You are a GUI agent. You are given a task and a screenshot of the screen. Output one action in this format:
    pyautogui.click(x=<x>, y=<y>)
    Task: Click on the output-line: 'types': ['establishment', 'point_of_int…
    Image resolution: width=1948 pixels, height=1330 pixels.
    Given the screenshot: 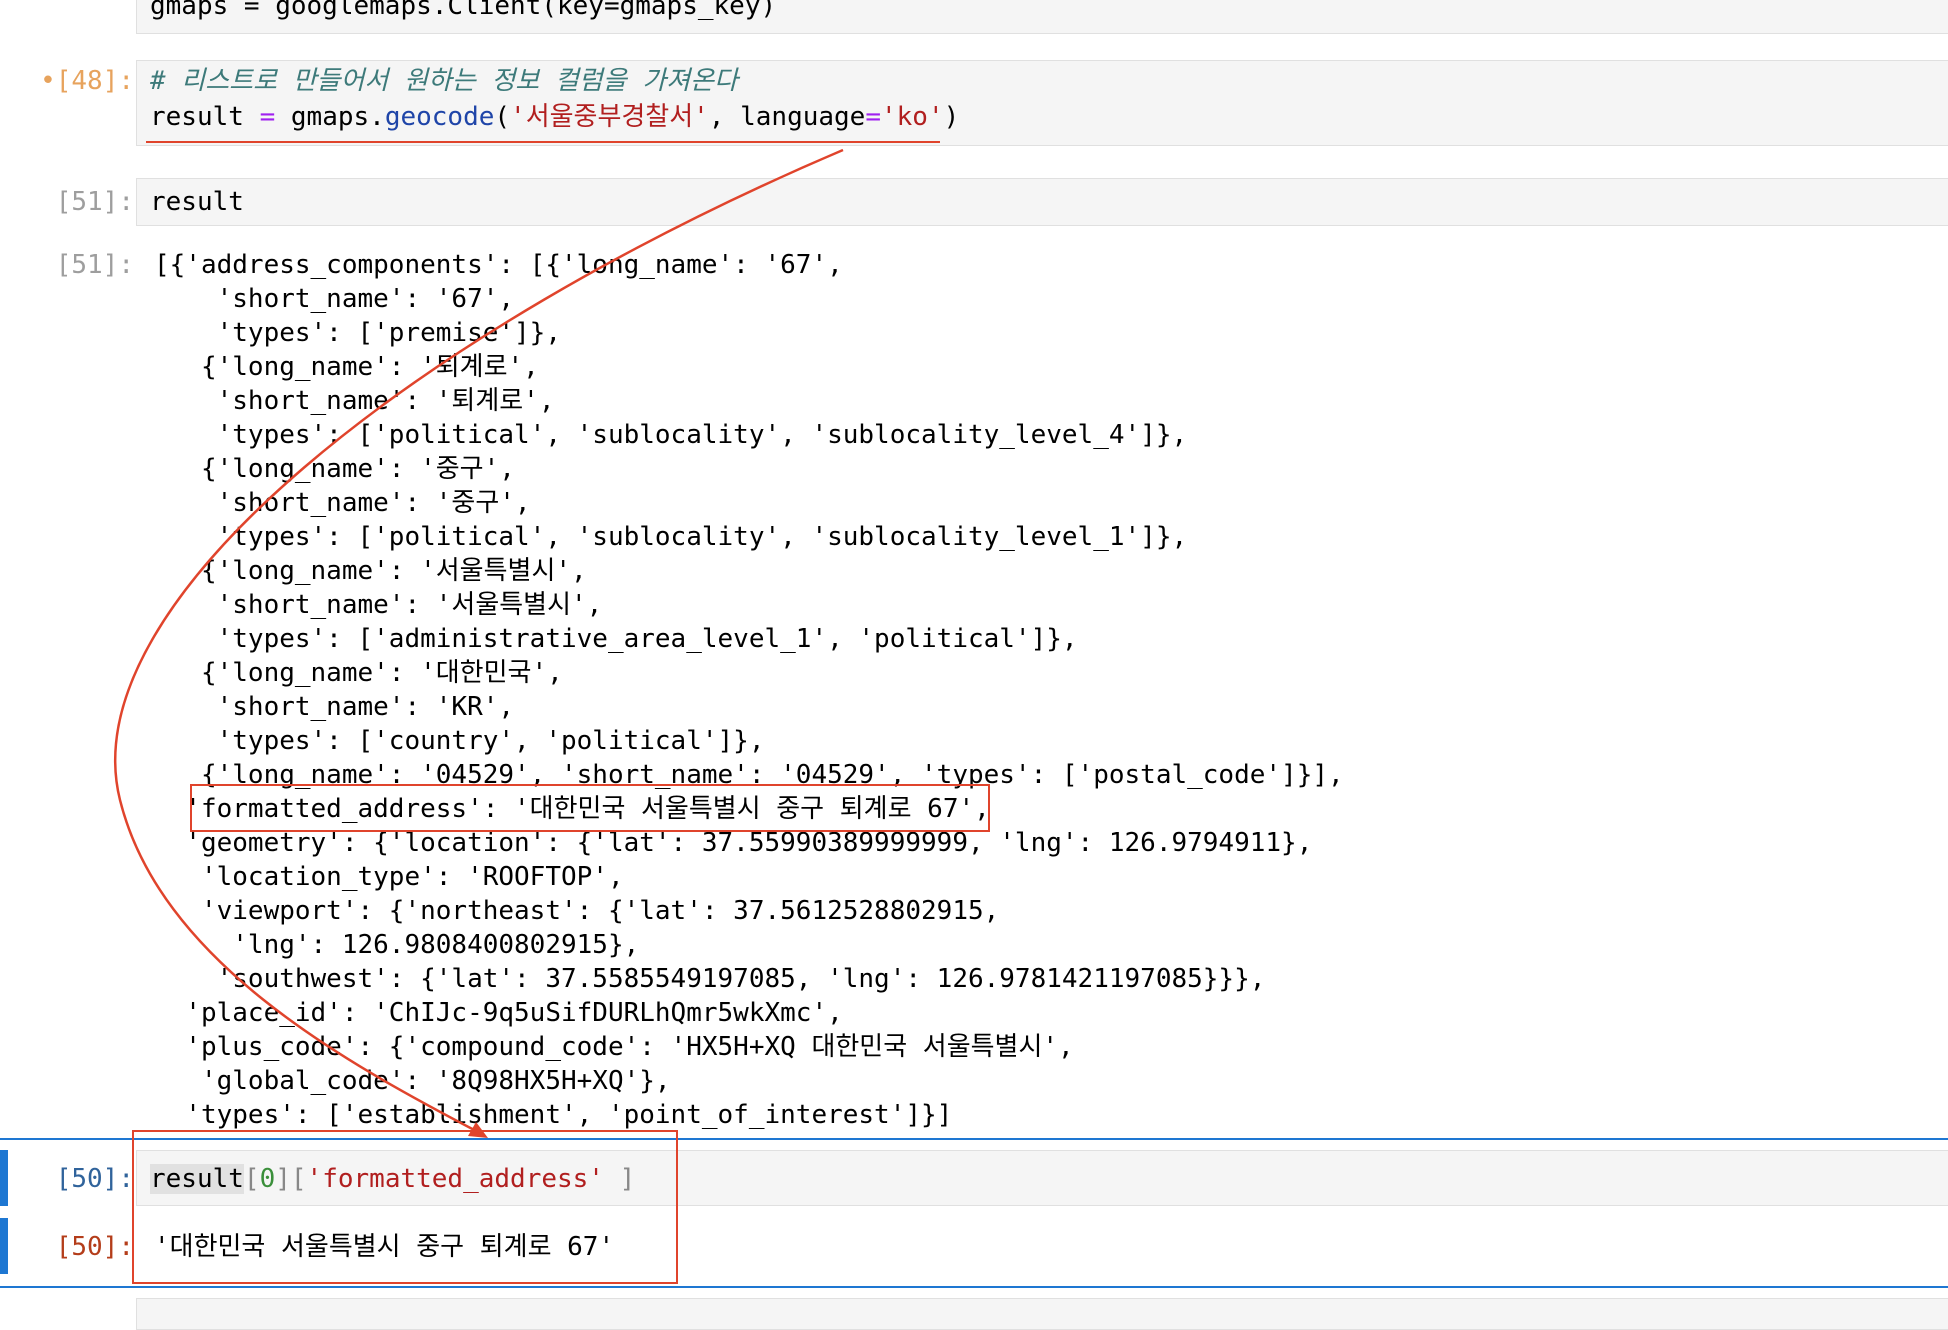 What is the action you would take?
    pyautogui.click(x=553, y=1115)
    